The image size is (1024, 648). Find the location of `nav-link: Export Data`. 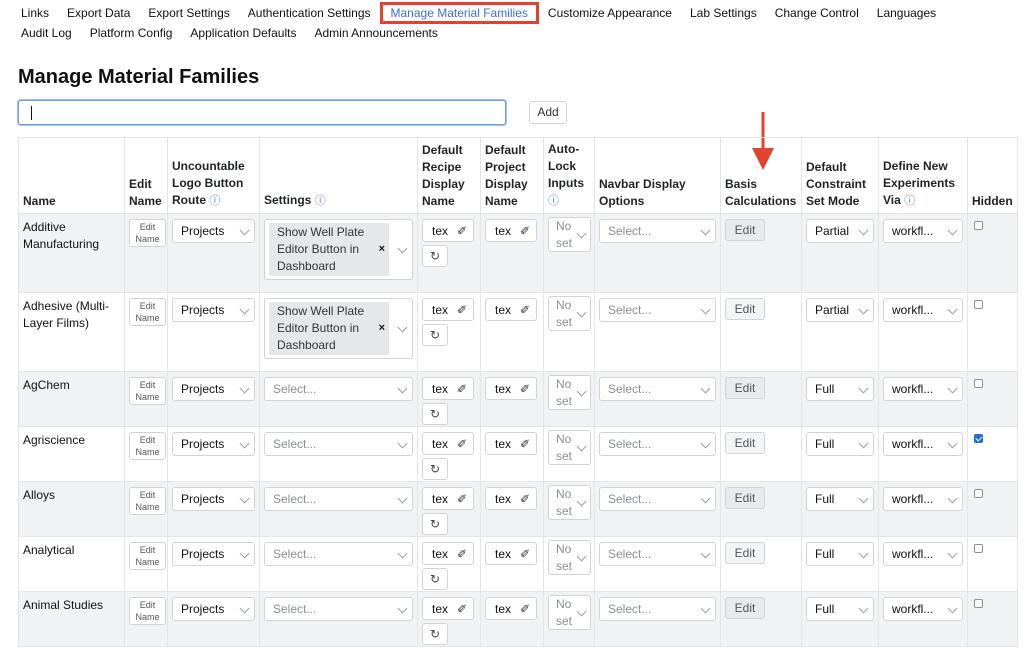

nav-link: Export Data is located at coordinates (98, 13).